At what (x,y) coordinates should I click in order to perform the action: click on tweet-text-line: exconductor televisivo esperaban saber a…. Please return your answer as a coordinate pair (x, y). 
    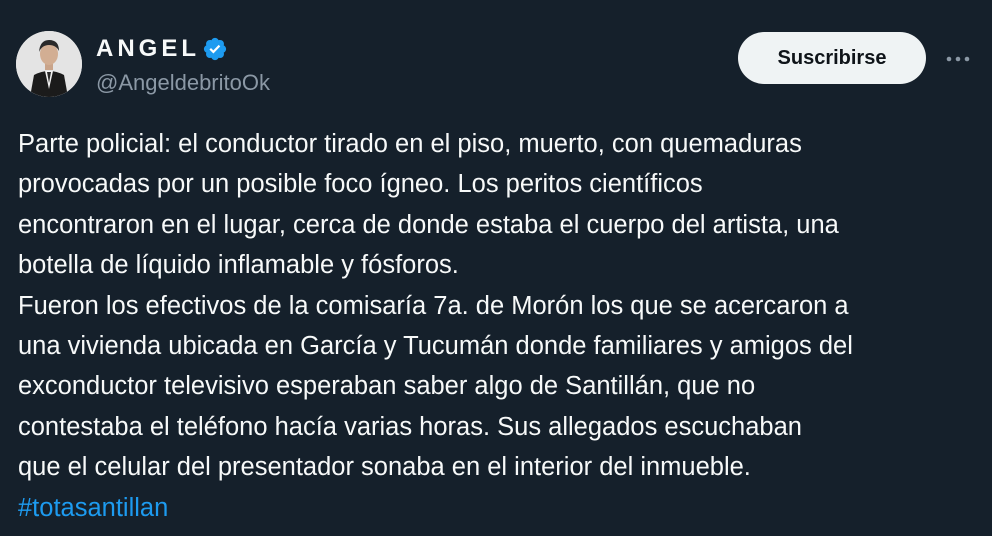
    Looking at the image, I should click on (387, 386).